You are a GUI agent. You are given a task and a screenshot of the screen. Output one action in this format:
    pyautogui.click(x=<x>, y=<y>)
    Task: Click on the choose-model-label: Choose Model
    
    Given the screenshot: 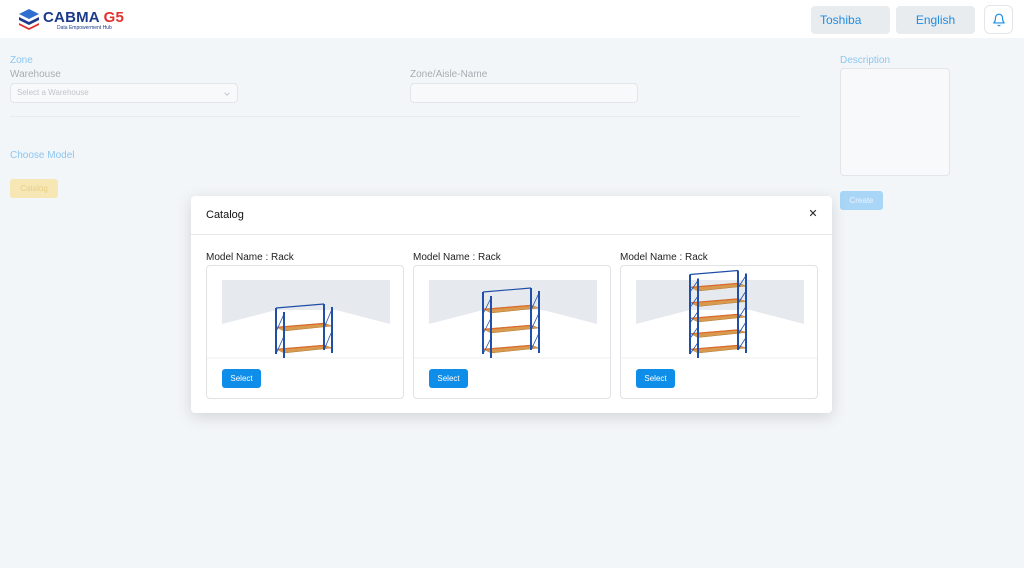 What is the action you would take?
    pyautogui.click(x=42, y=155)
    